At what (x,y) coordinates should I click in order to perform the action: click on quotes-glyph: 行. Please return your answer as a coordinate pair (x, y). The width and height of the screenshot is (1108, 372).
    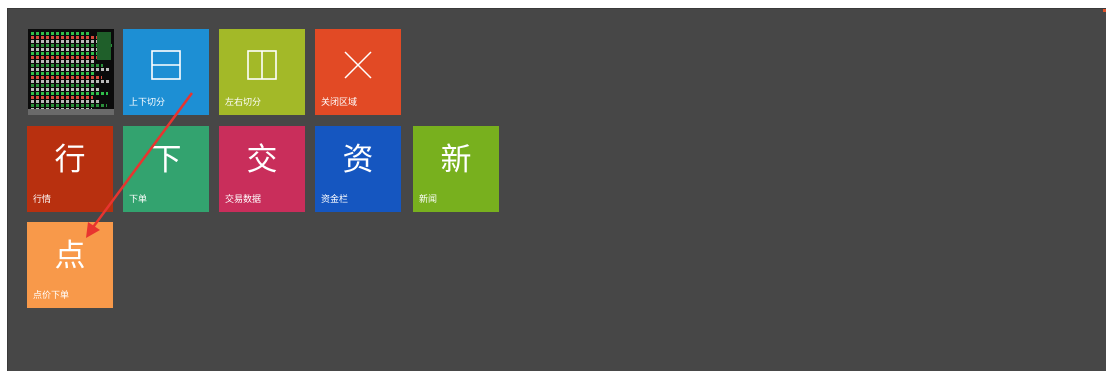
    Looking at the image, I should click on (70, 160).